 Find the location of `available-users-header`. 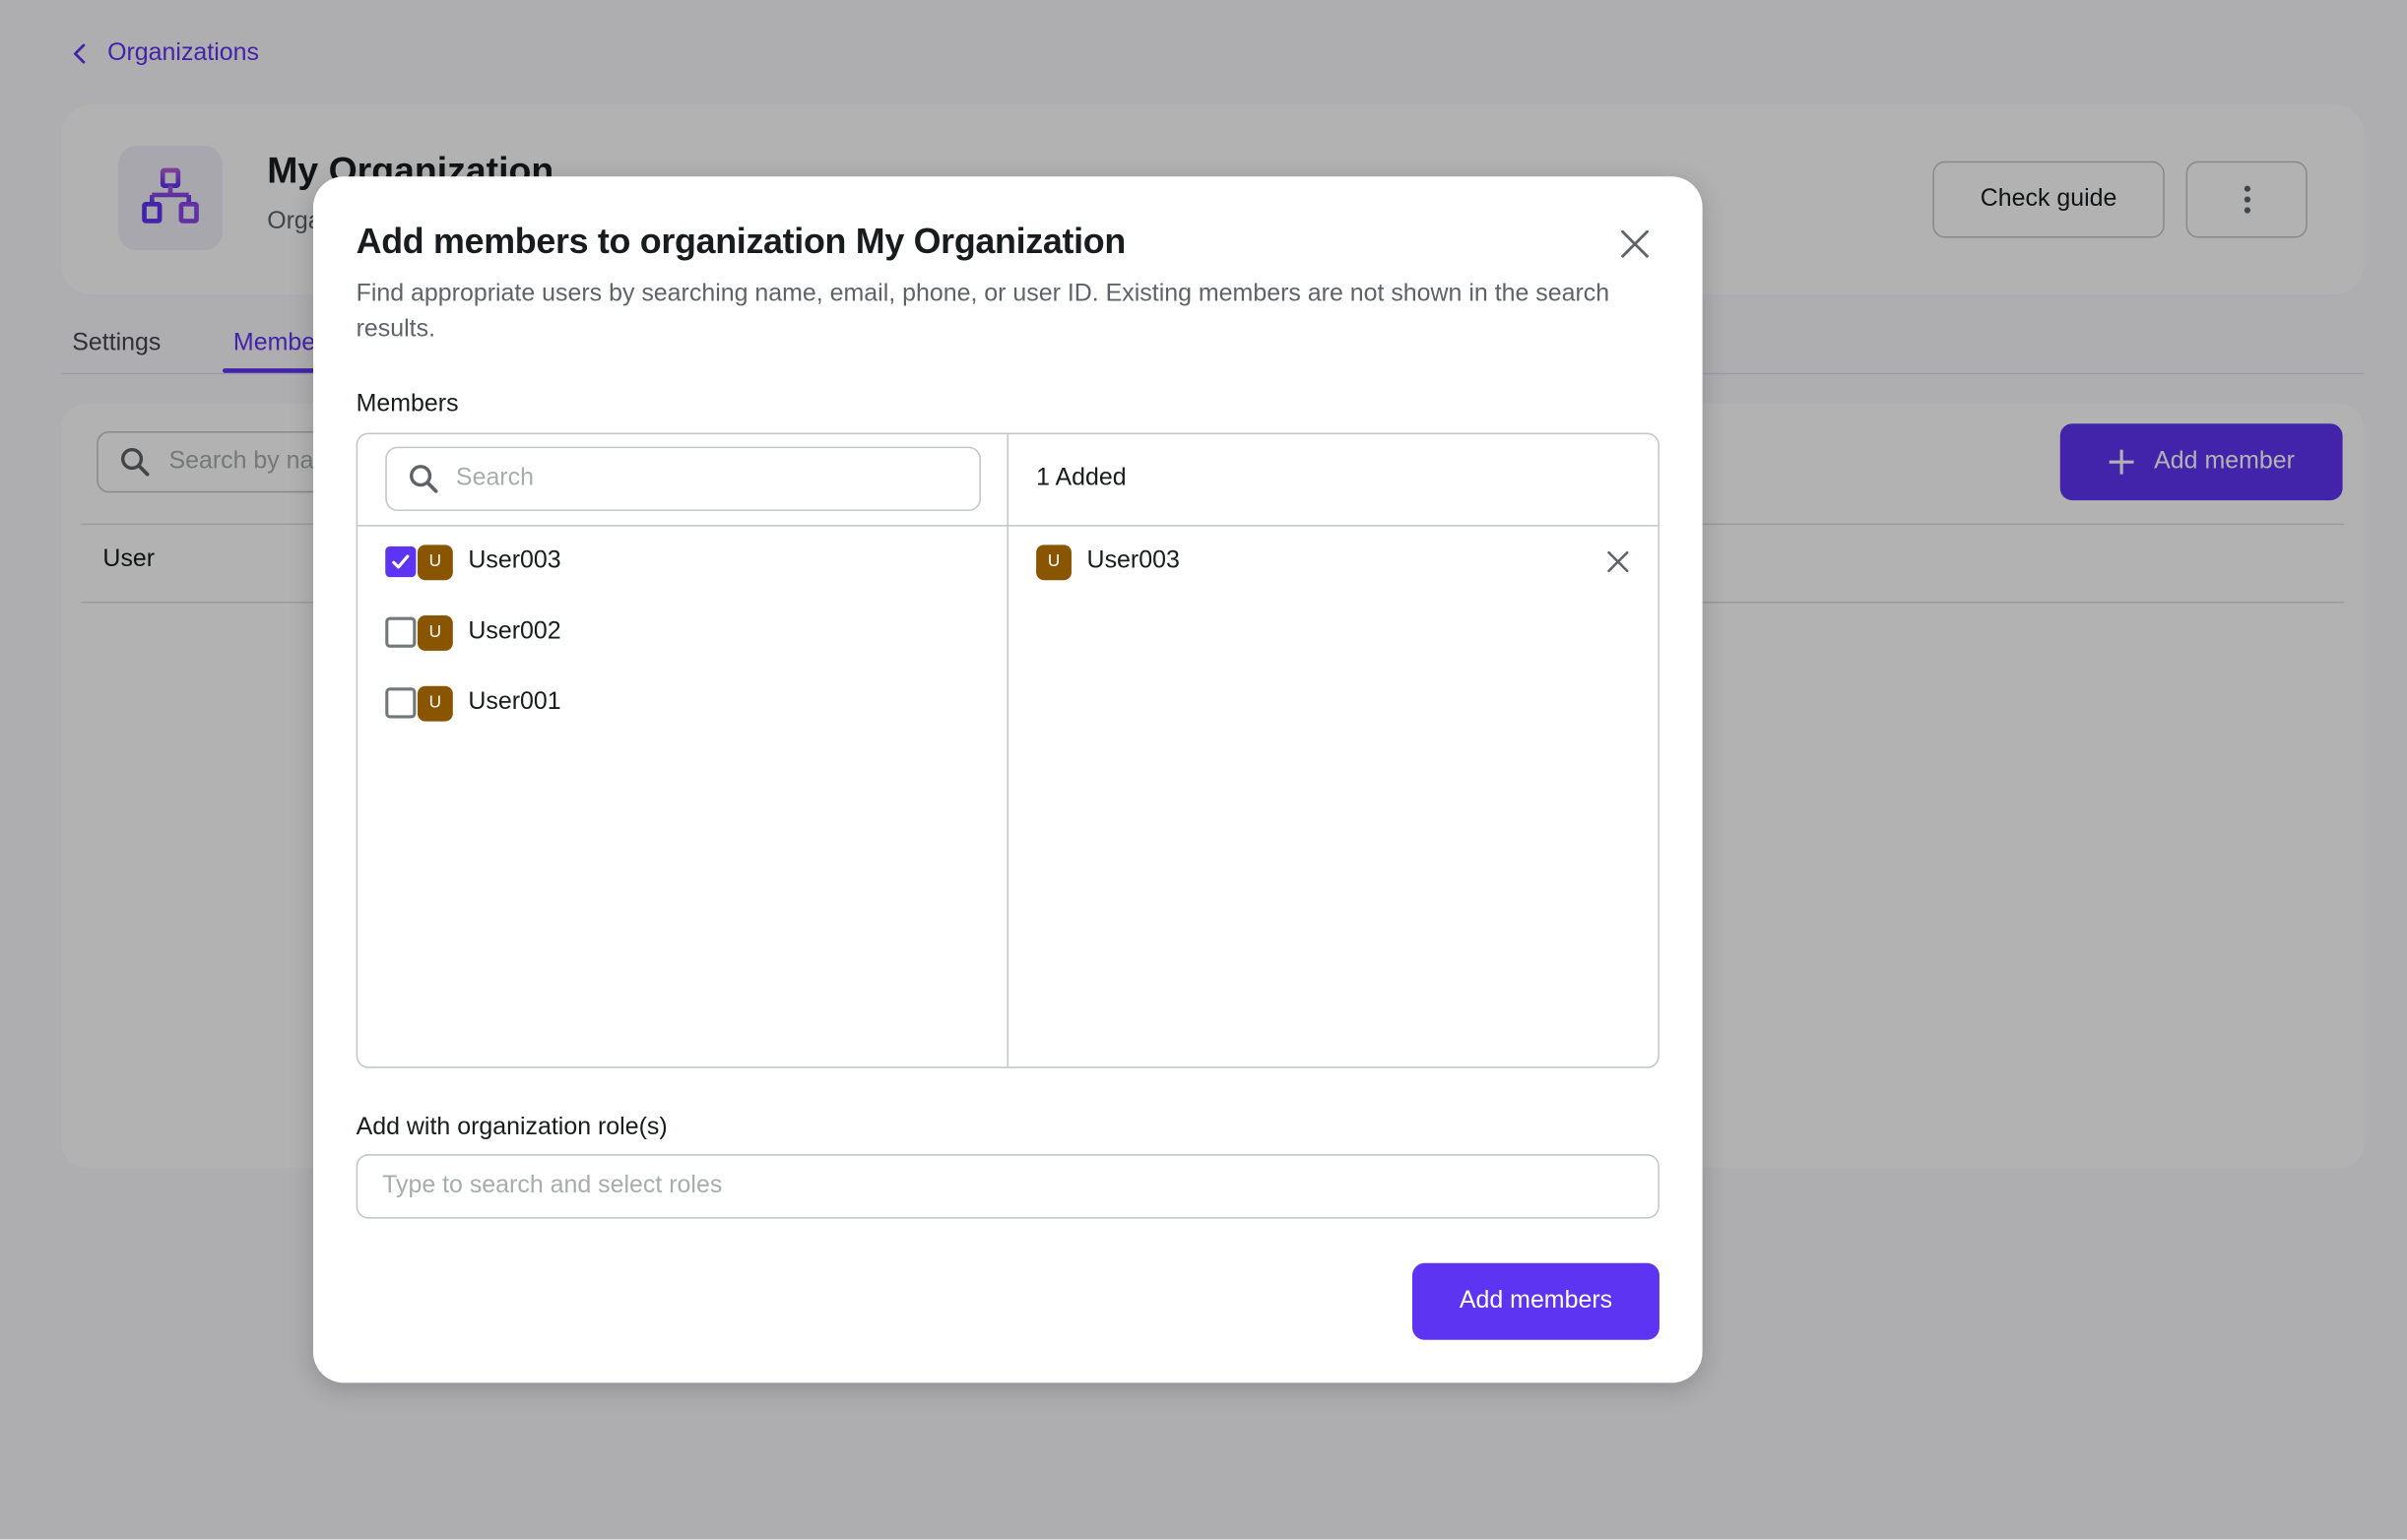

available-users-header is located at coordinates (683, 480).